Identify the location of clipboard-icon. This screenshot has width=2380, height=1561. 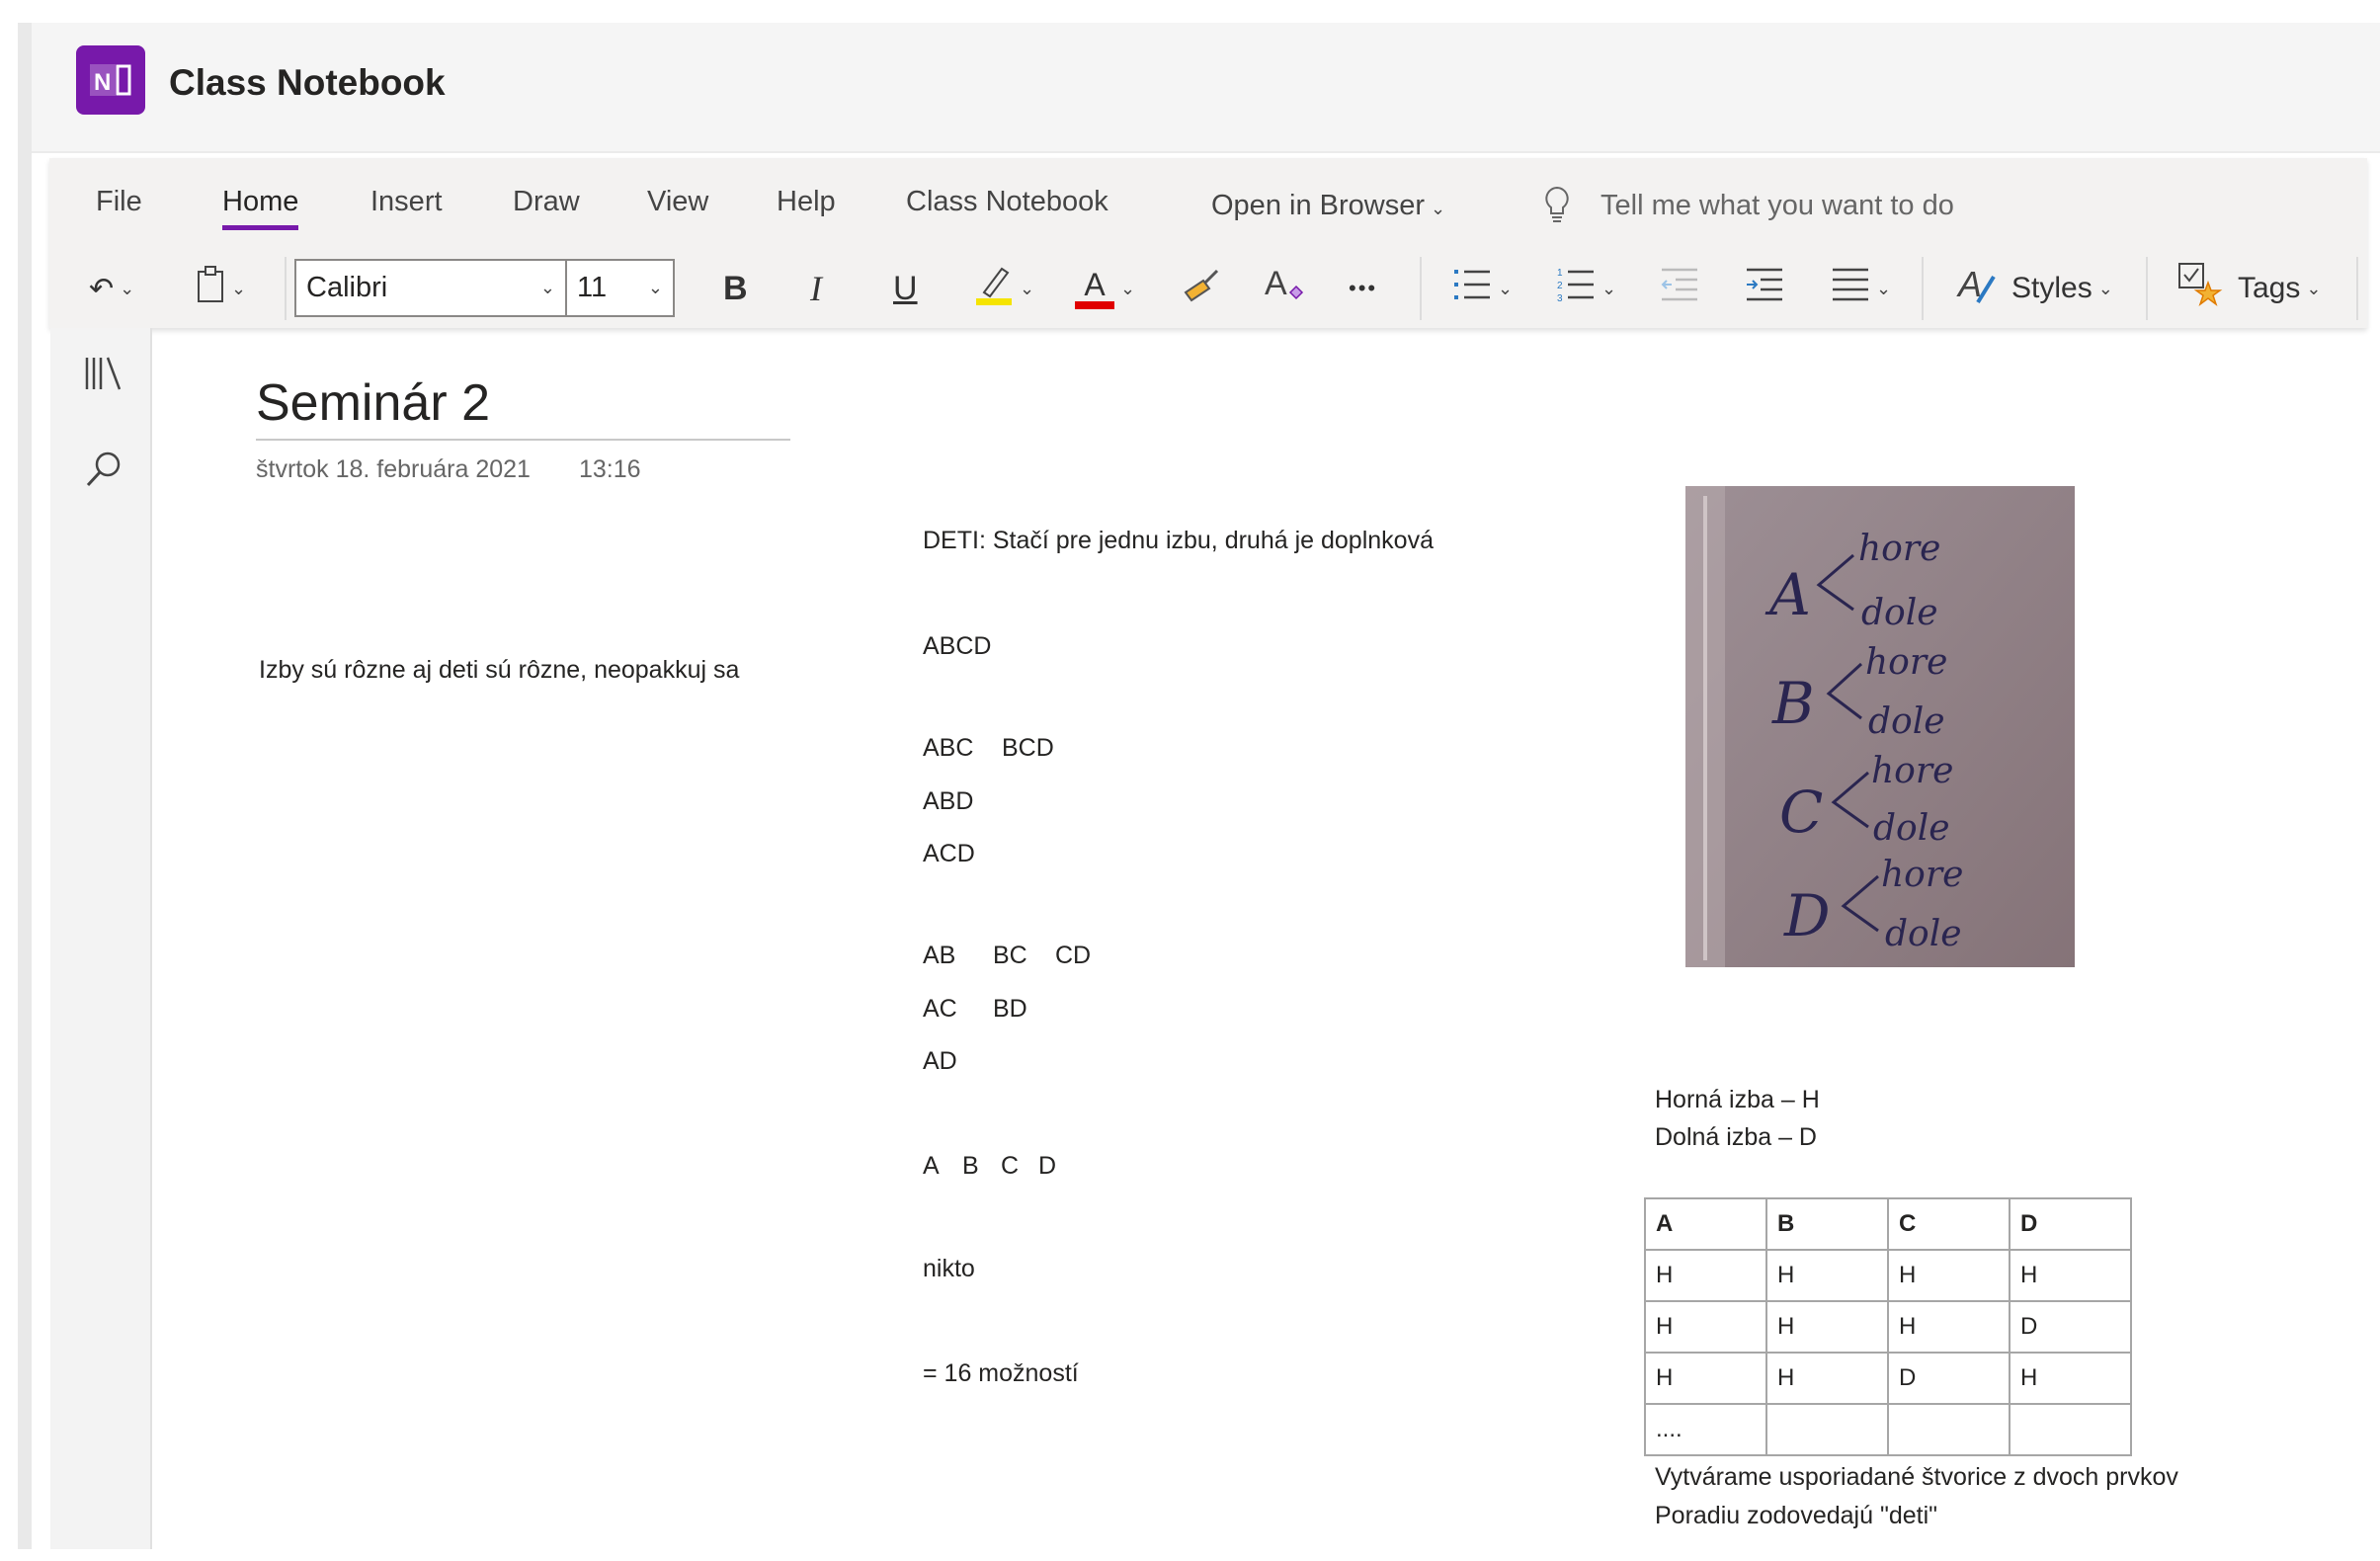
(210, 288).